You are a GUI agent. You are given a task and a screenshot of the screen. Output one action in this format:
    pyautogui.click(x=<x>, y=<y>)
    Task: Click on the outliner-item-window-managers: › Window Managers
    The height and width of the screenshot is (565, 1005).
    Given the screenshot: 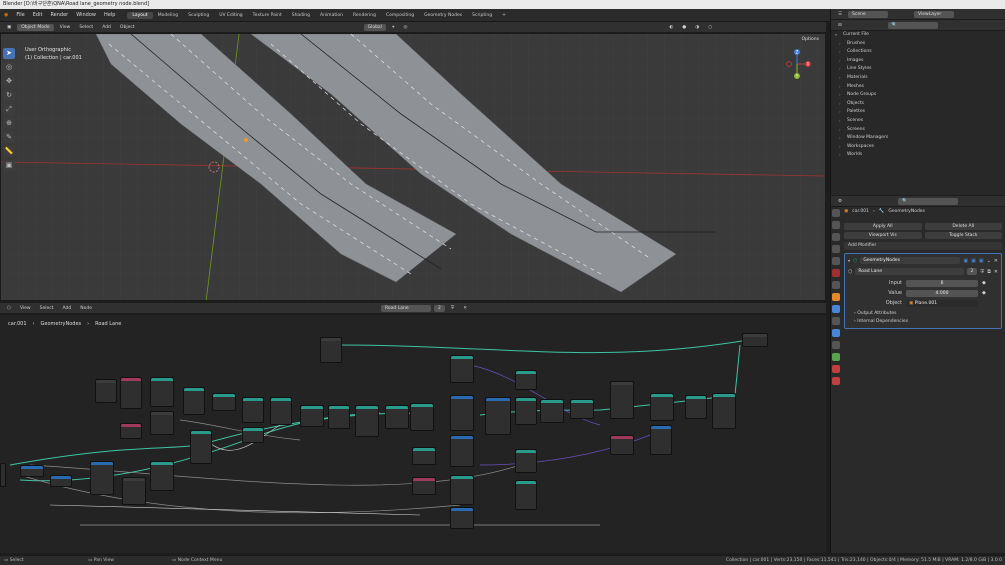 What is the action you would take?
    pyautogui.click(x=918, y=138)
    